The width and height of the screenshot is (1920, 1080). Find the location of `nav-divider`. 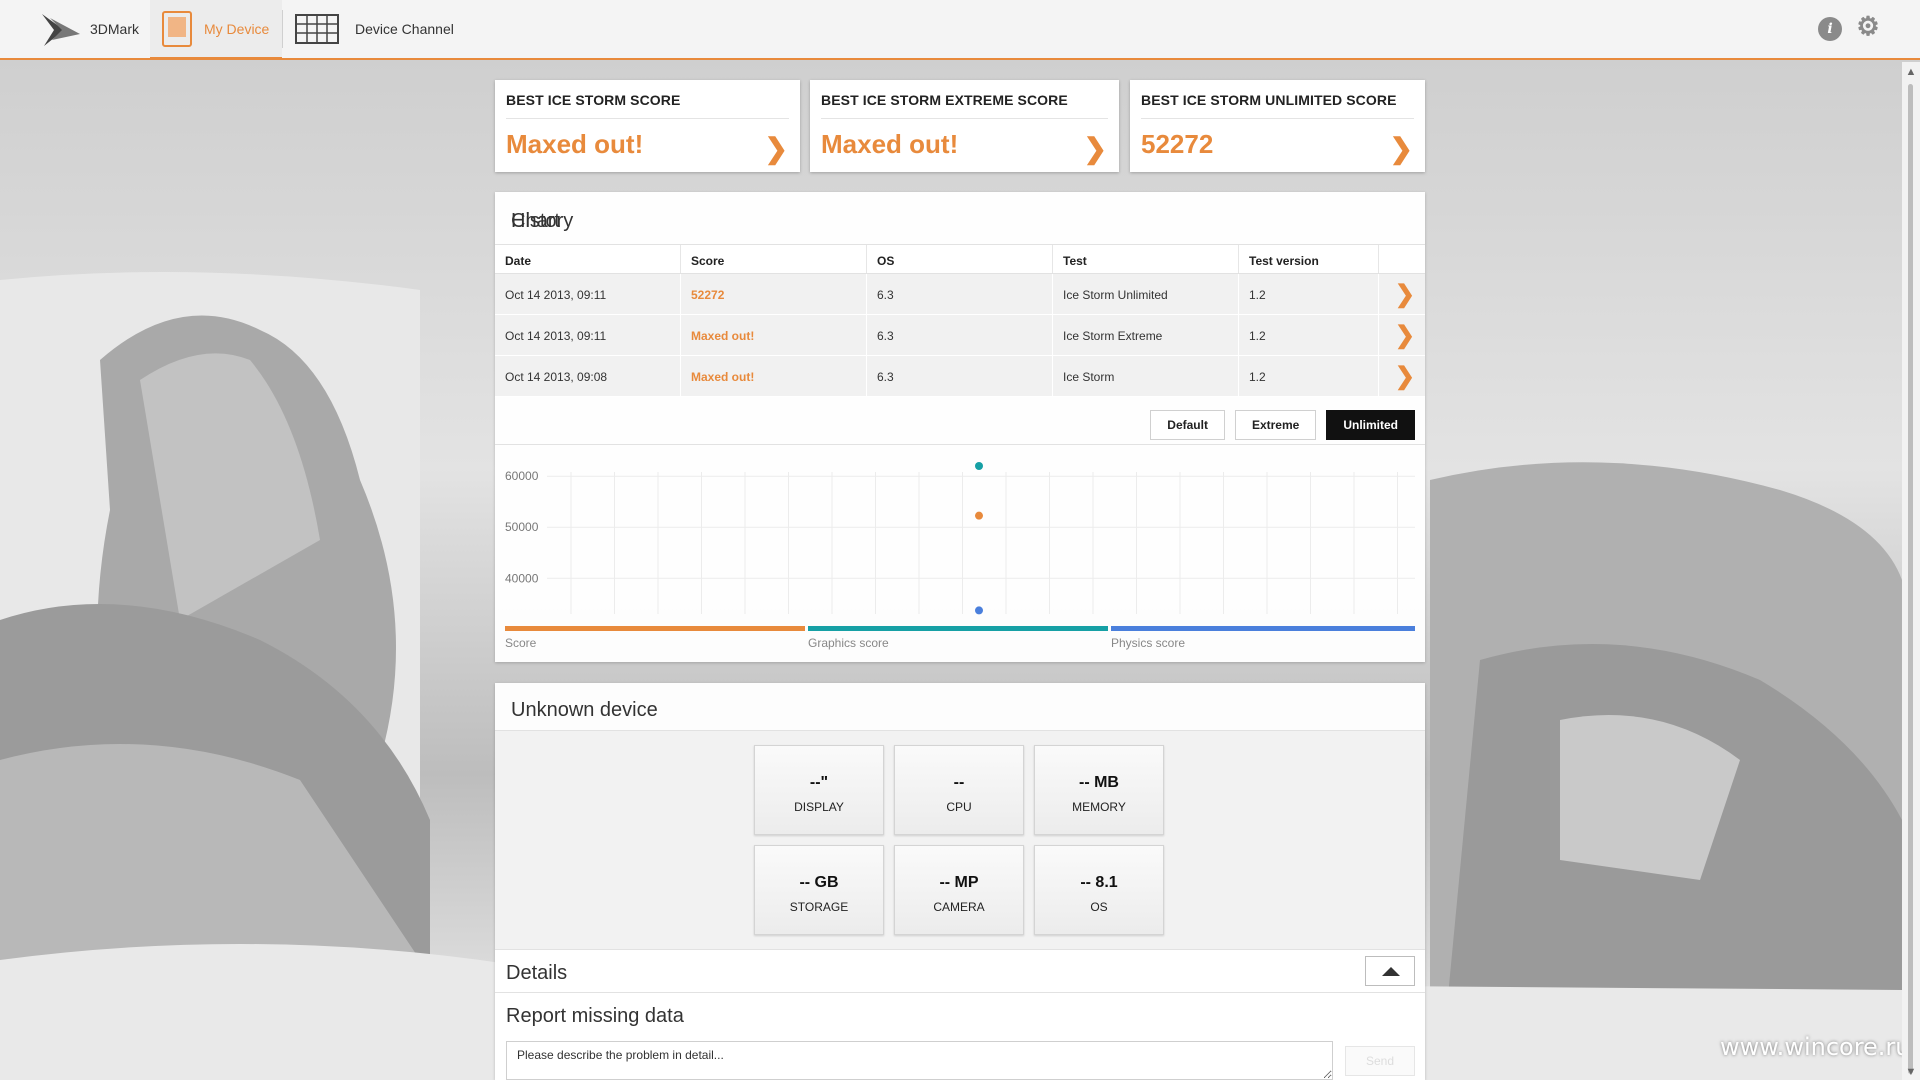

nav-divider is located at coordinates (282, 29).